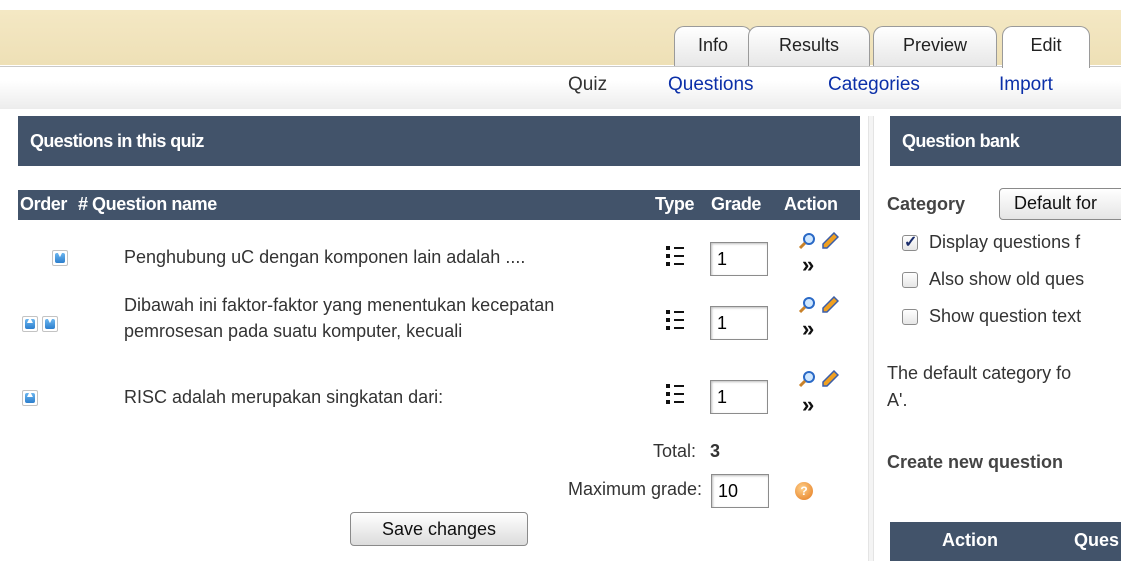  Describe the element at coordinates (935, 46) in the screenshot. I see `tab-preview: Preview` at that location.